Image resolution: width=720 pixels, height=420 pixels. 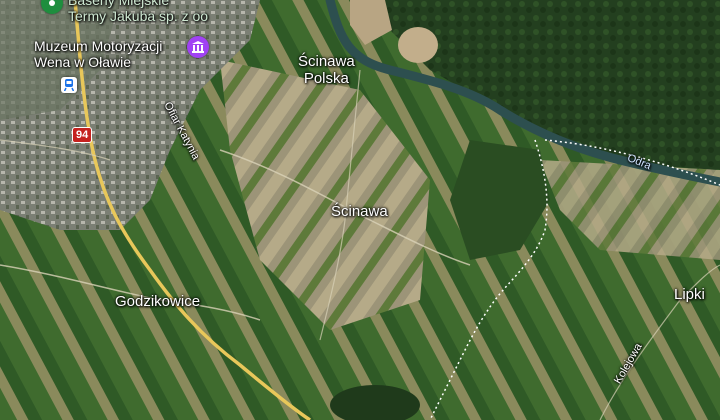 I want to click on scinawa-polska-line2: Polska, so click(x=326, y=78).